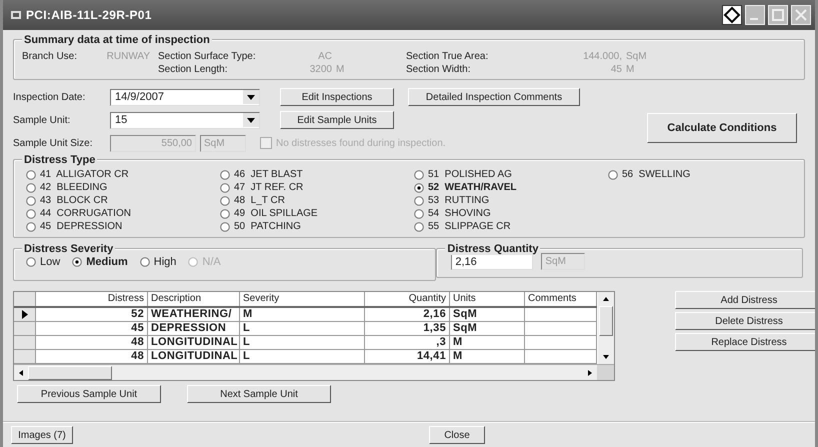  I want to click on distress-type-option: 53 RUTTING, so click(511, 200).